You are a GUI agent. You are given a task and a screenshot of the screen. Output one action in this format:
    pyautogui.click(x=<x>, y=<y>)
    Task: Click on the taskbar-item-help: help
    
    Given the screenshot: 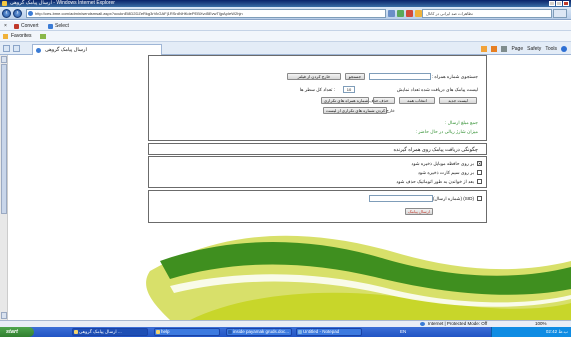 What is the action you would take?
    pyautogui.click(x=187, y=332)
    